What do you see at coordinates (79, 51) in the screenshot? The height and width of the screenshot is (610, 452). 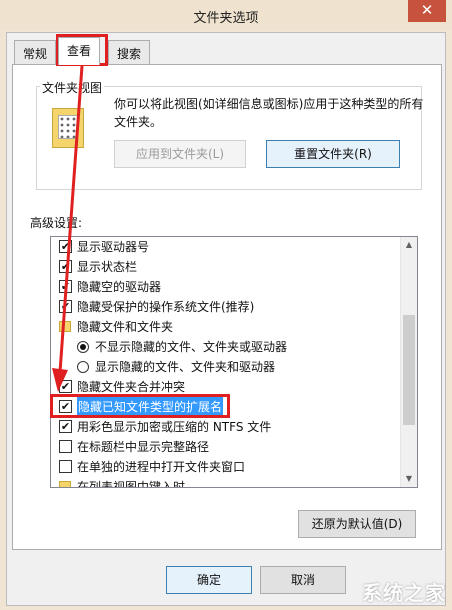 I see `tab-view: 查看` at bounding box center [79, 51].